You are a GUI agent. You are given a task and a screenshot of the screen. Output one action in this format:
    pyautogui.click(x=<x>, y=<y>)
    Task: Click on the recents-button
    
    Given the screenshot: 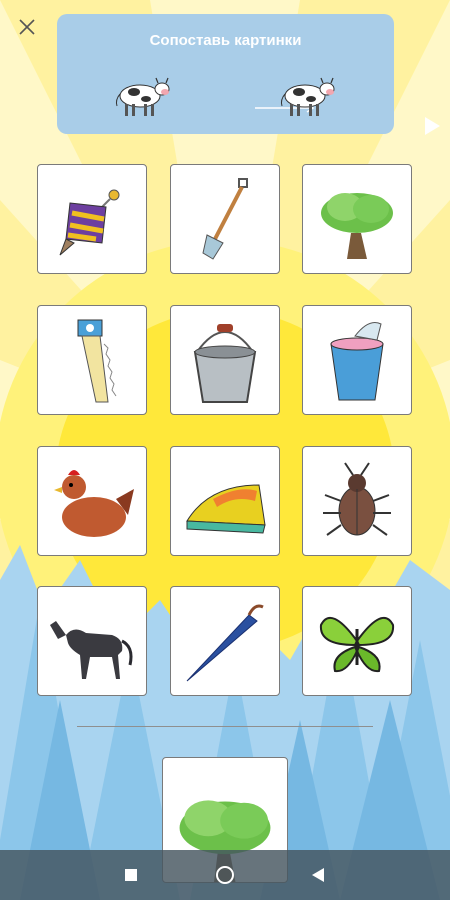 What is the action you would take?
    pyautogui.click(x=131, y=875)
    